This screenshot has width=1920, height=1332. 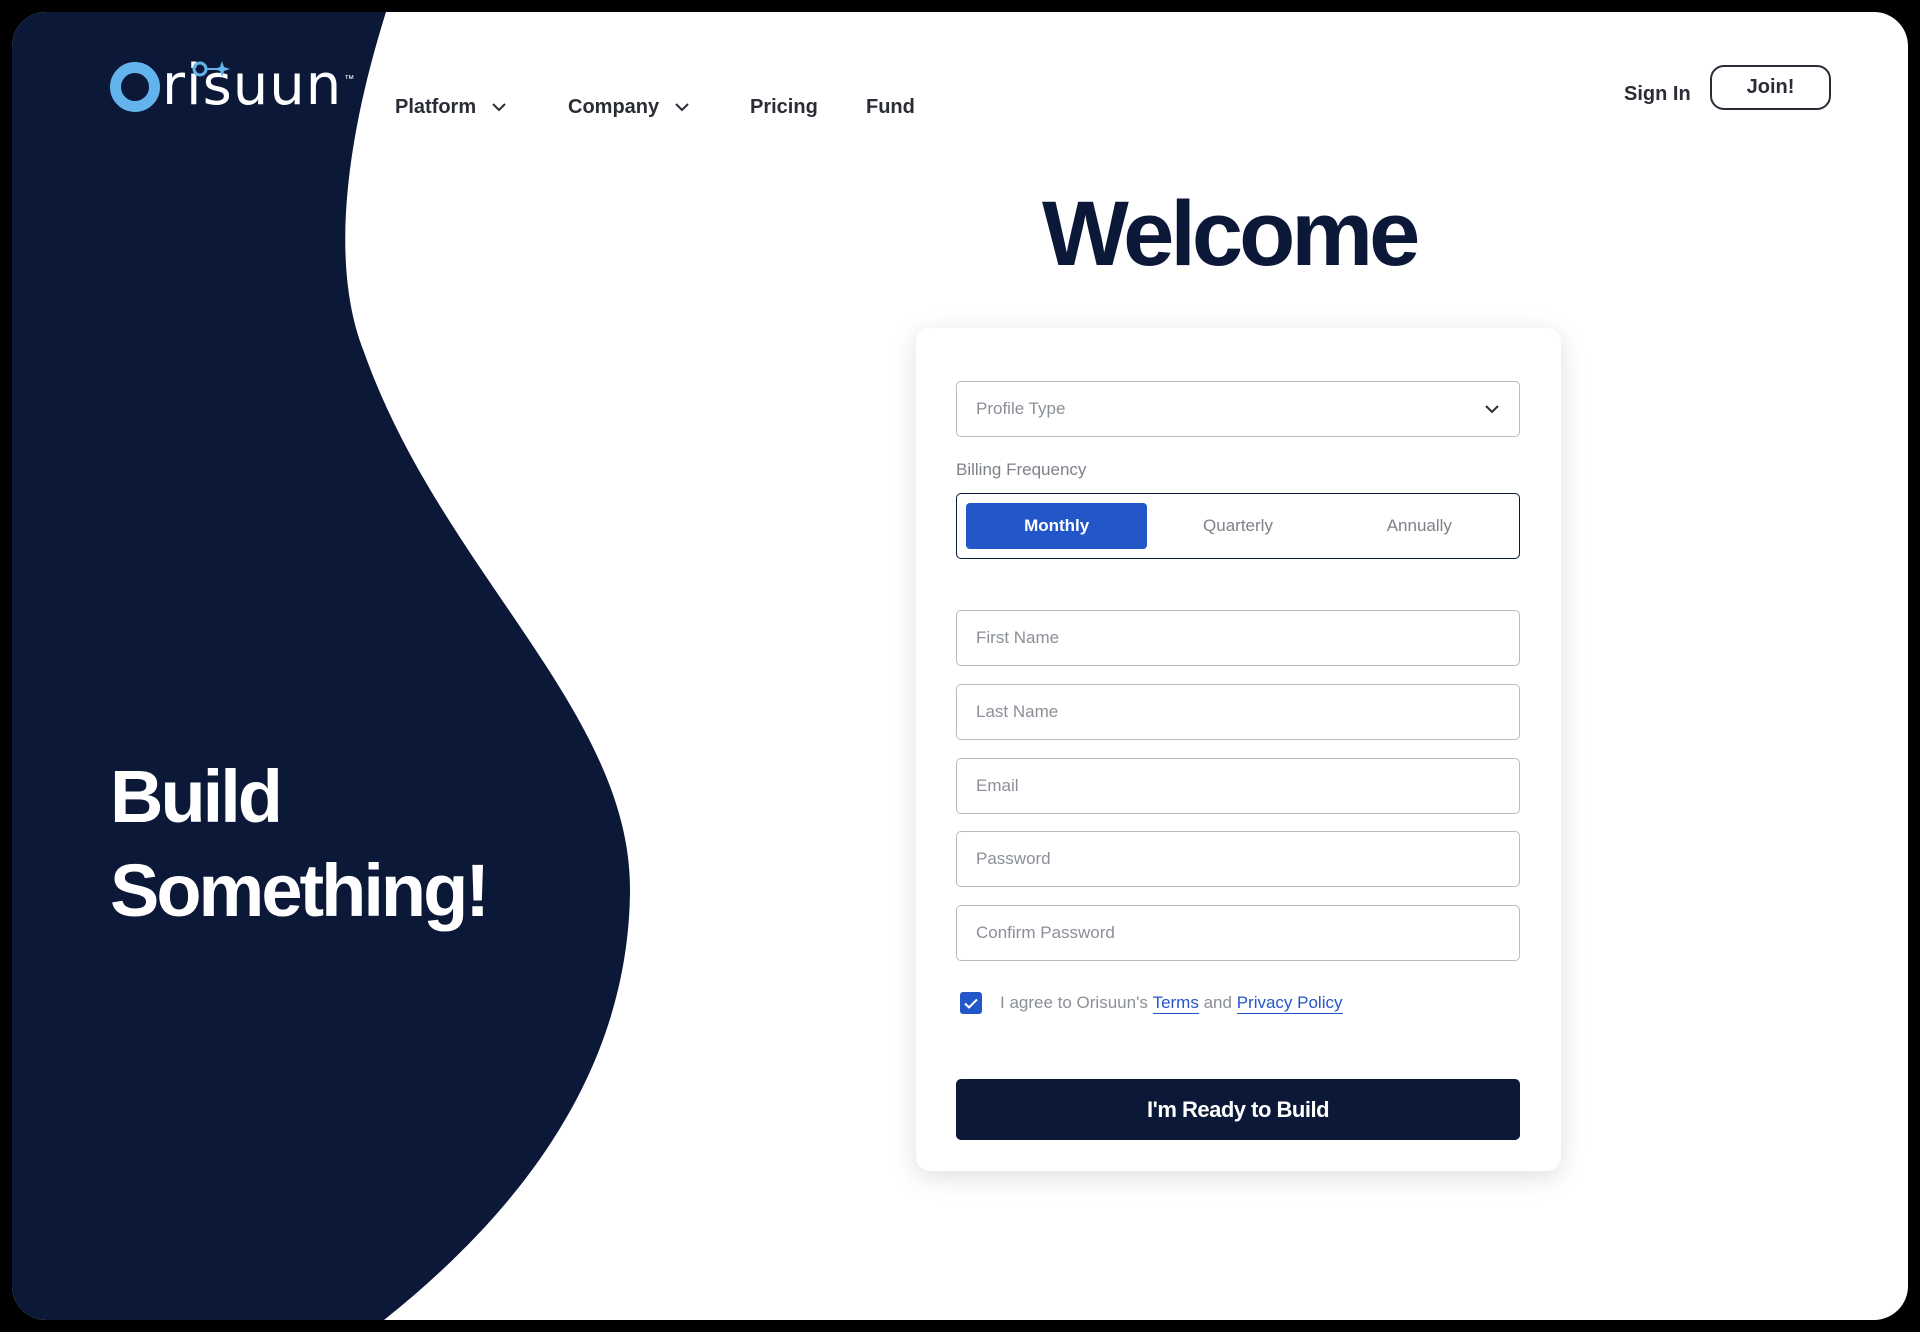 I want to click on nav-label: Fund, so click(x=890, y=107).